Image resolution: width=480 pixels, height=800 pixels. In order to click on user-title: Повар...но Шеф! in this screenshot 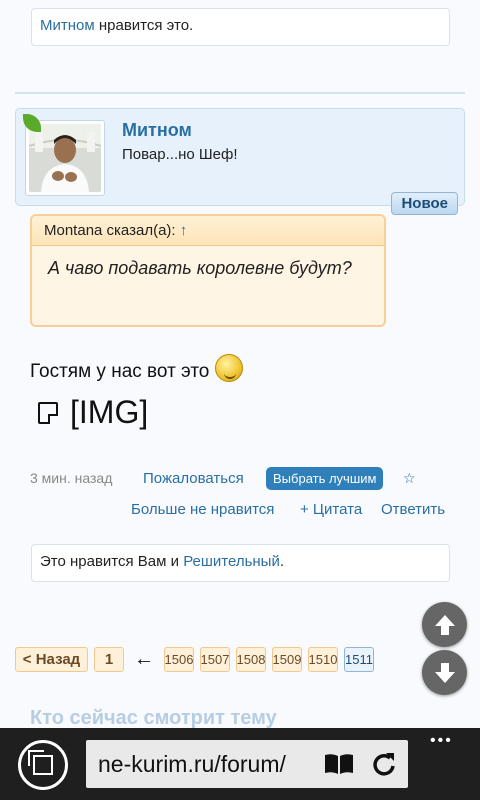, I will do `click(180, 154)`.